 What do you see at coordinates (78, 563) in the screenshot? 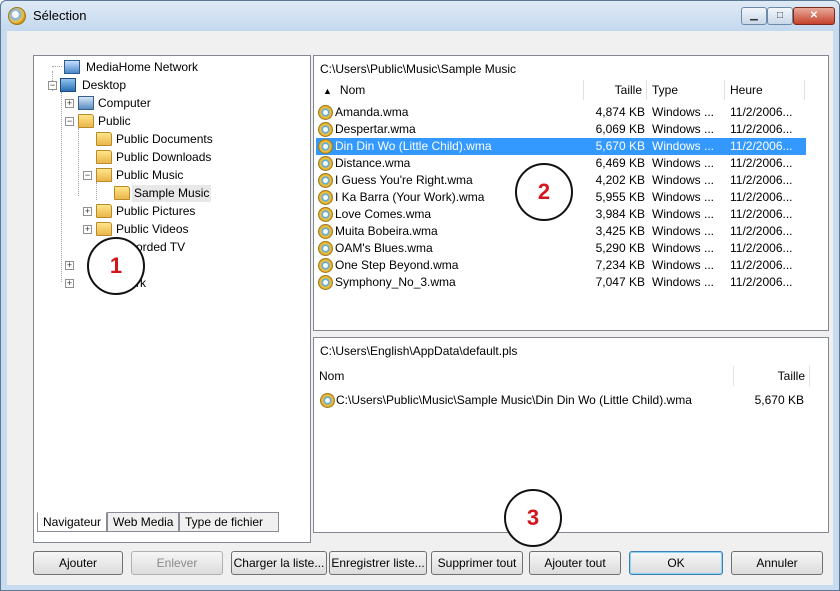
I see `add-button: Ajouter` at bounding box center [78, 563].